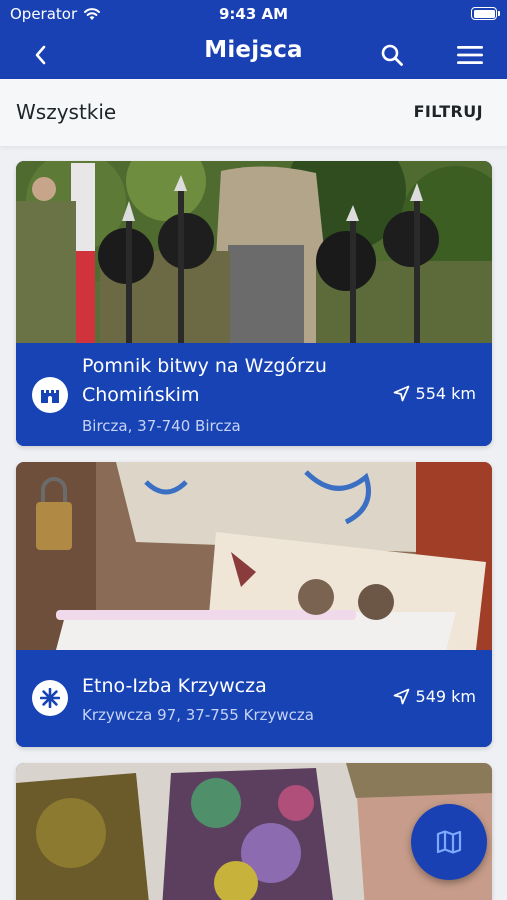 The image size is (507, 900). I want to click on menu-button, so click(470, 54).